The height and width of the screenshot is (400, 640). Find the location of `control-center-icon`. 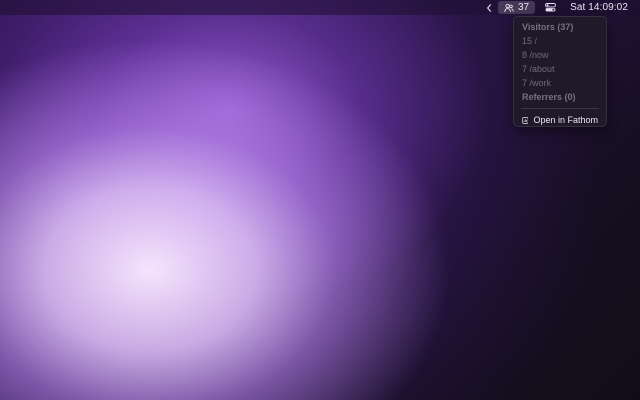

control-center-icon is located at coordinates (551, 7).